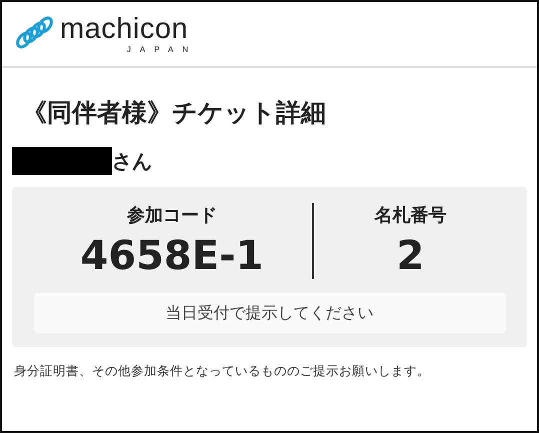 Image resolution: width=539 pixels, height=433 pixels. Describe the element at coordinates (162, 50) in the screenshot. I see `logo-subtitle: JAPAN` at that location.